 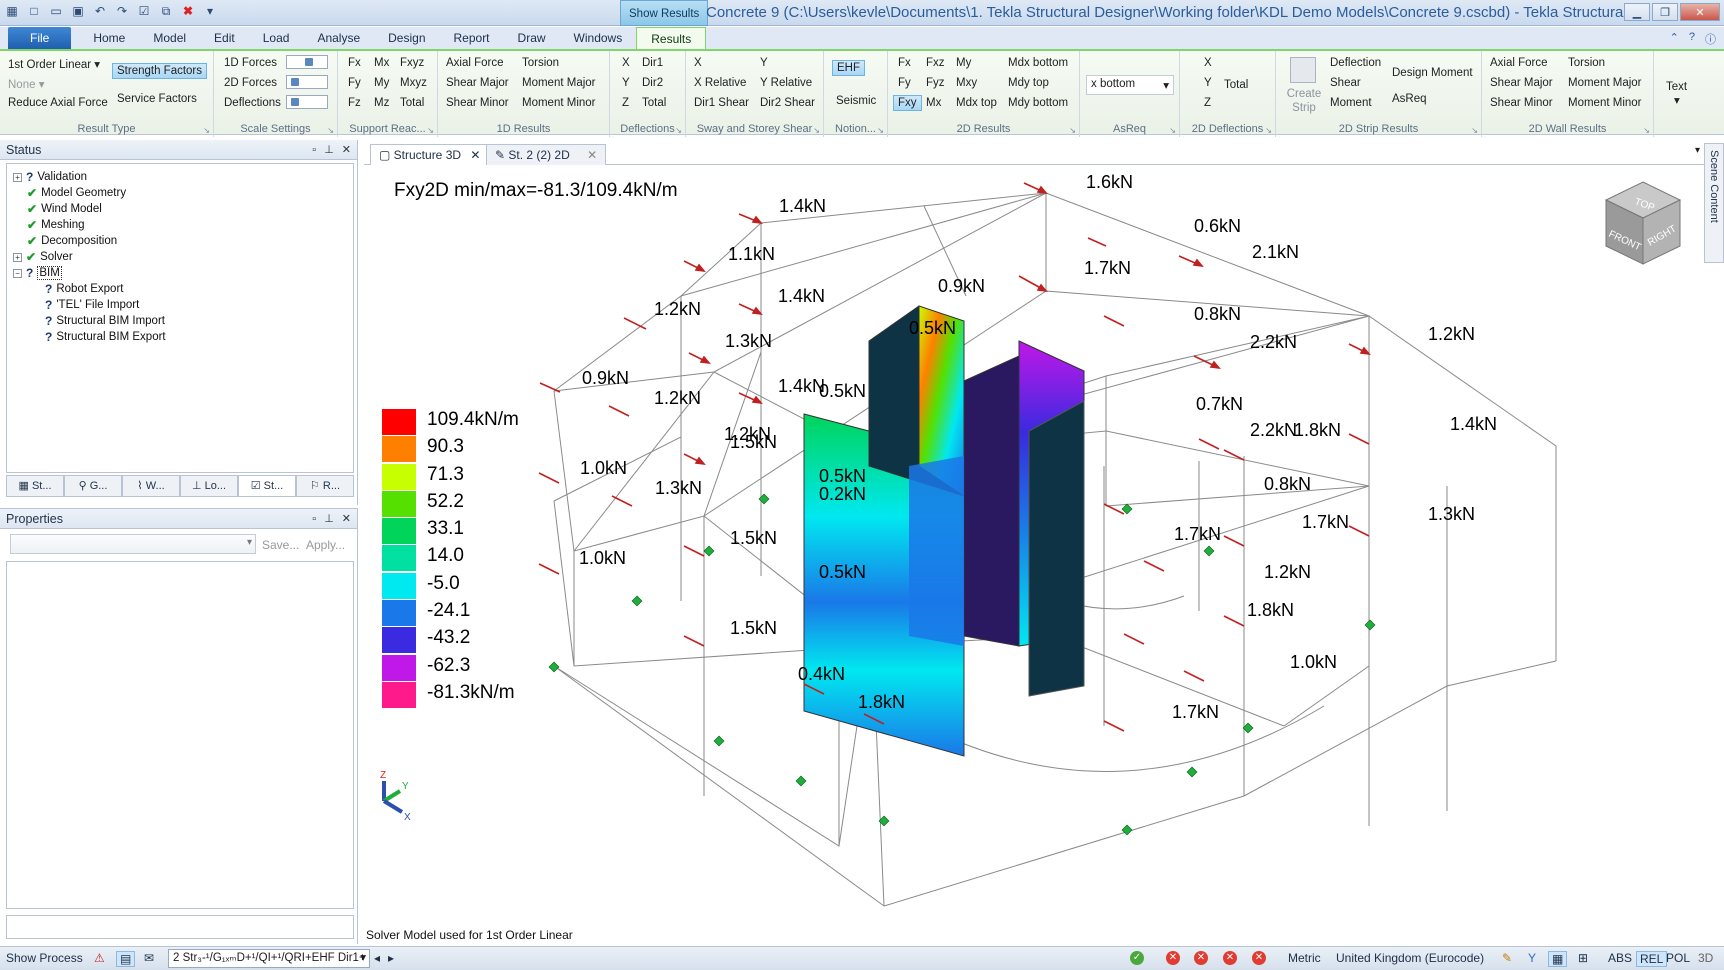 I want to click on tab-design: Design, so click(x=406, y=38).